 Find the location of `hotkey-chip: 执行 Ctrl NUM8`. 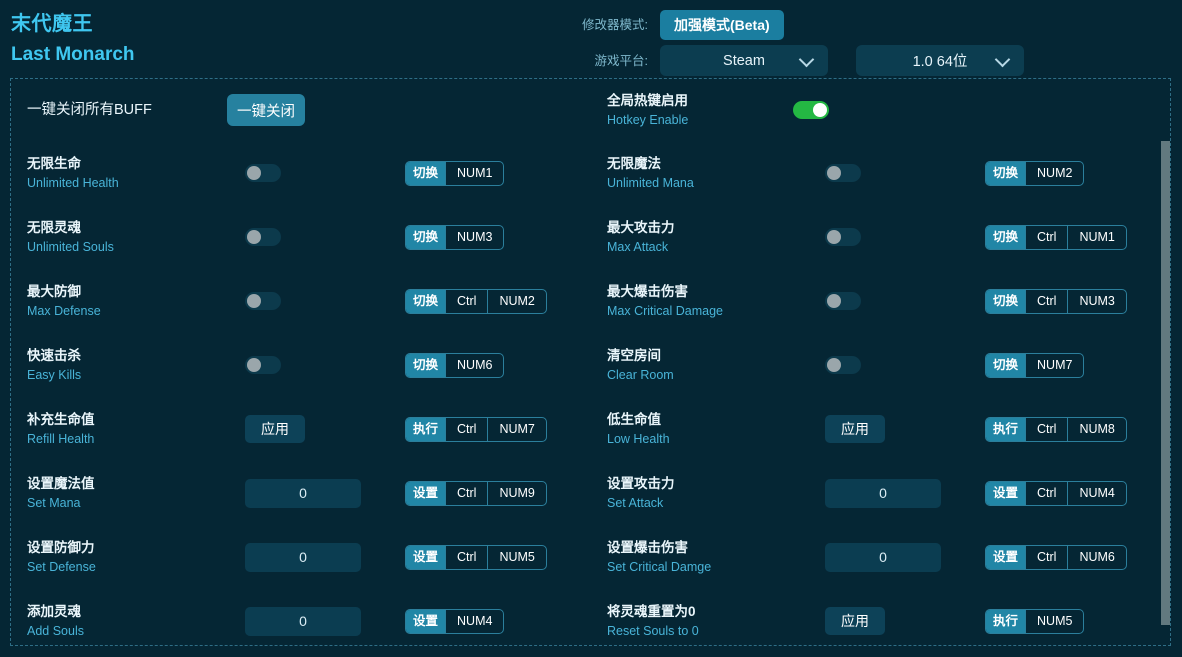

hotkey-chip: 执行 Ctrl NUM8 is located at coordinates (1056, 429).